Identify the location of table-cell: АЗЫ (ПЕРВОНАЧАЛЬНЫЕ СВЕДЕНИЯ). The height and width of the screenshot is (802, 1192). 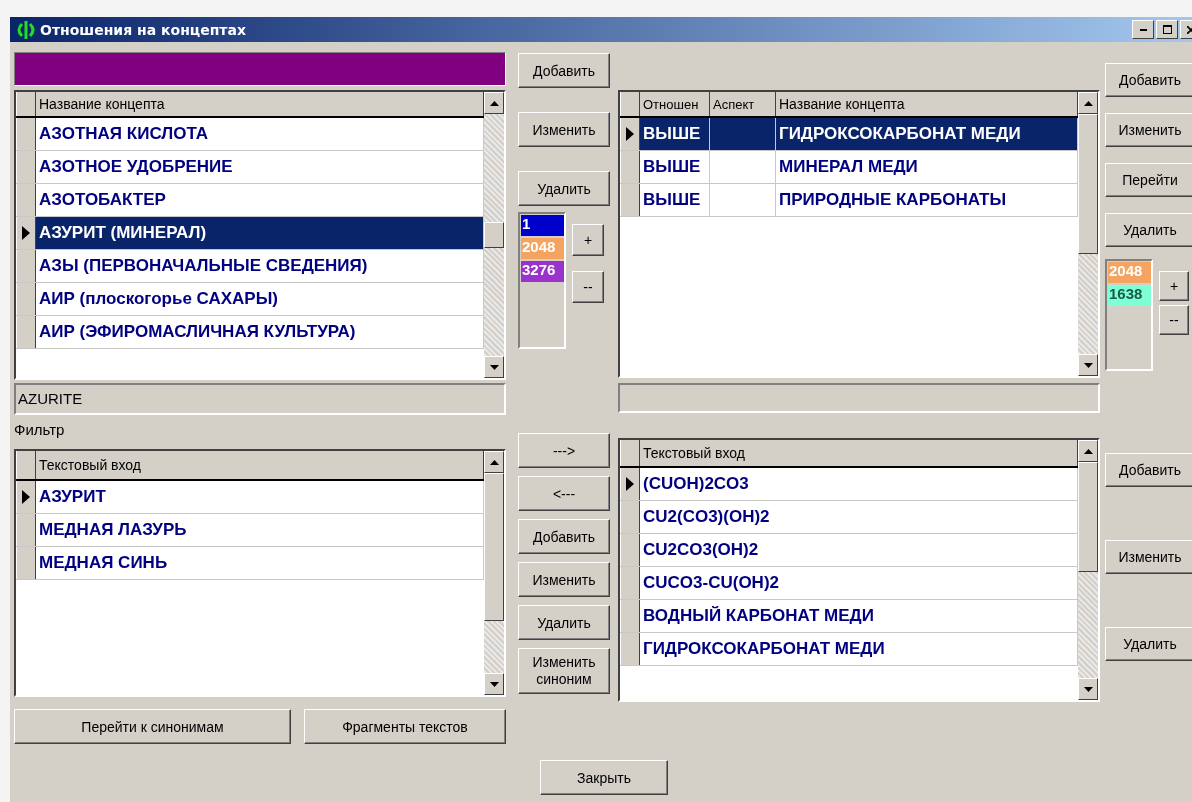
(203, 266).